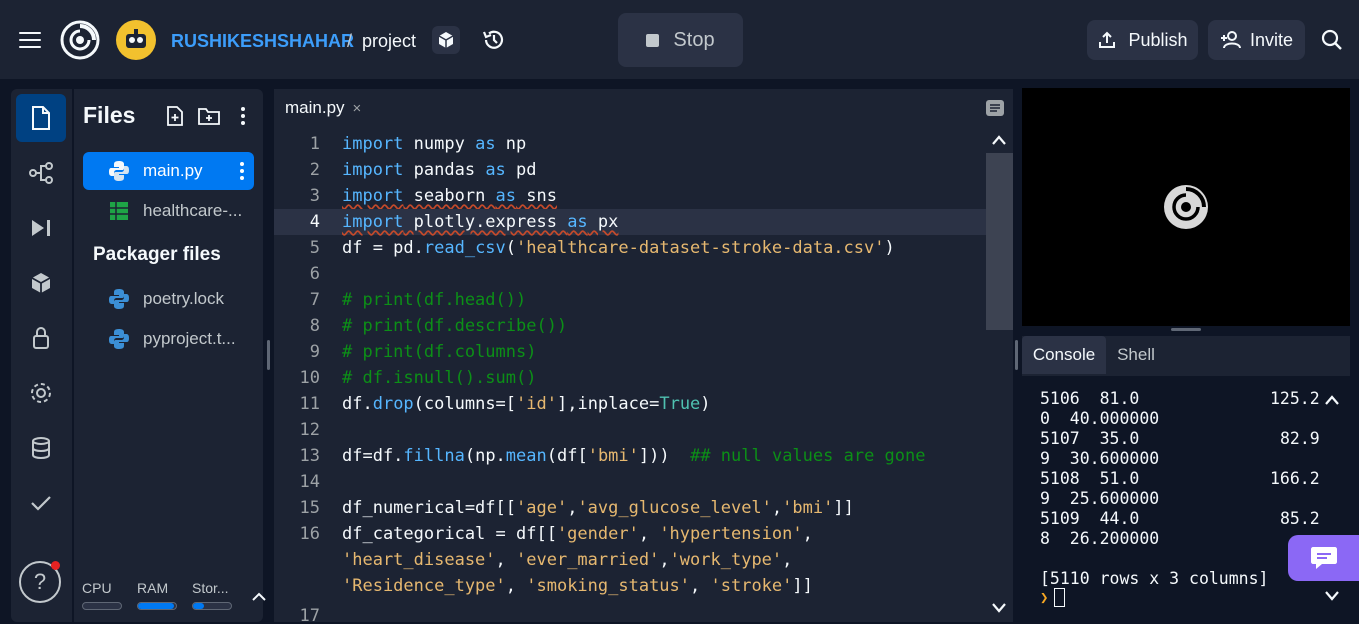  I want to click on file-item-main-py: main.py, so click(168, 171).